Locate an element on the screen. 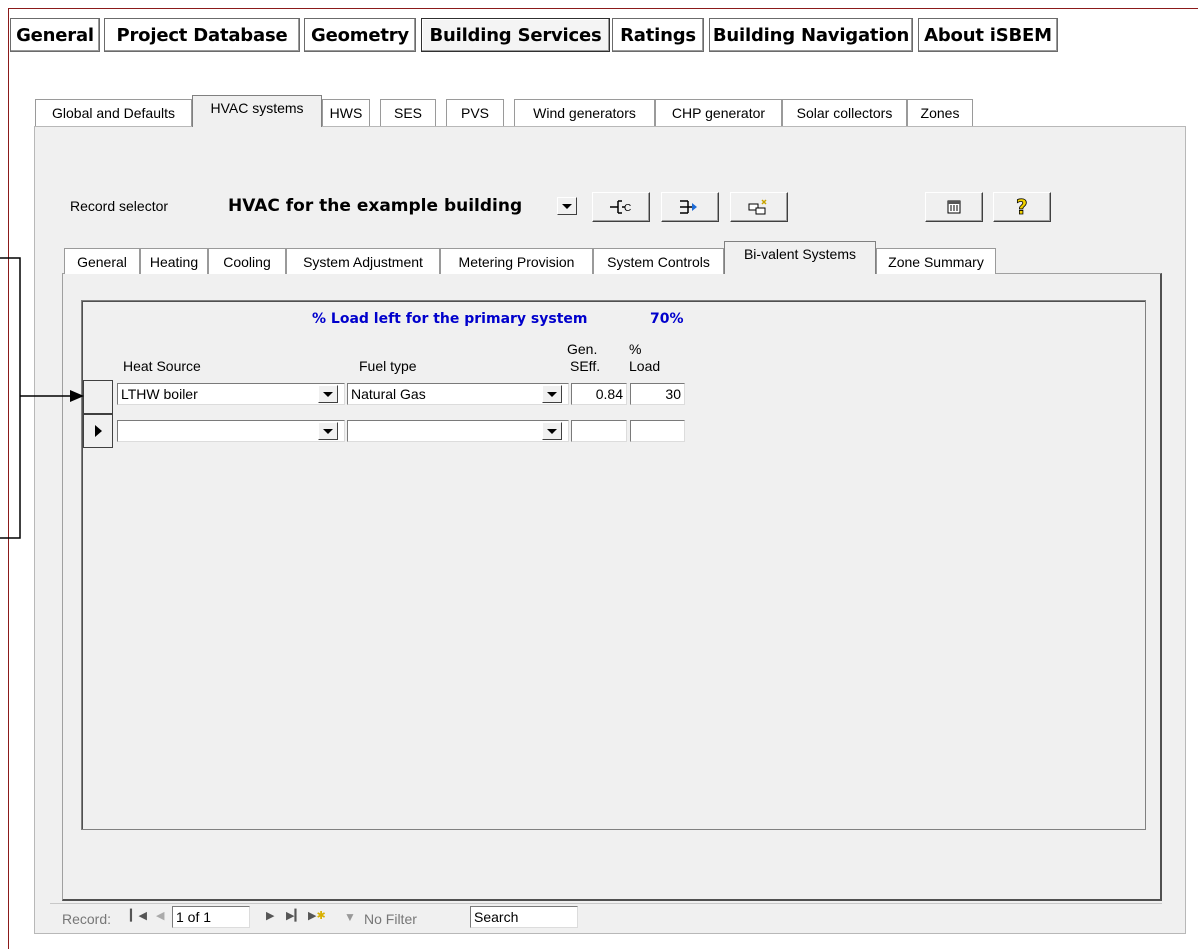 Image resolution: width=1198 pixels, height=949 pixels. tab-bivalent-systems: Bi-valent Systems is located at coordinates (800, 257).